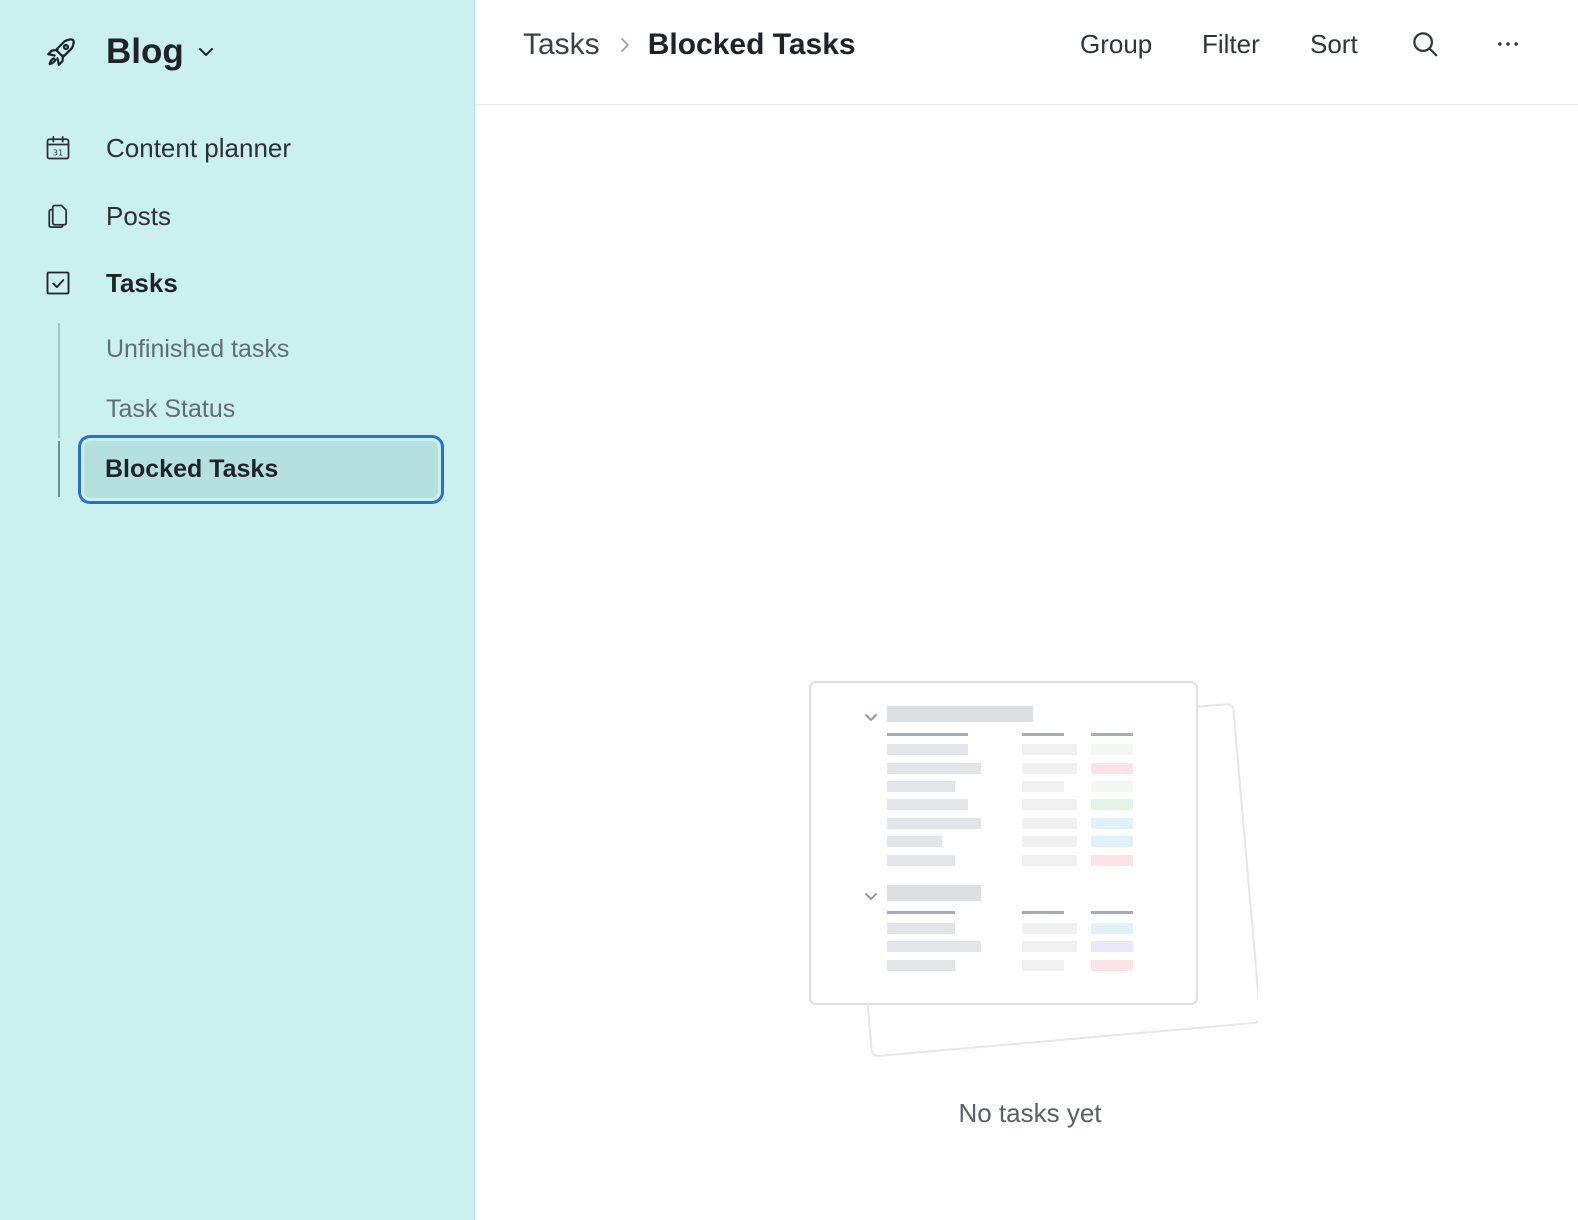 This screenshot has height=1220, width=1578. Describe the element at coordinates (59, 469) in the screenshot. I see `subnav-active-line` at that location.